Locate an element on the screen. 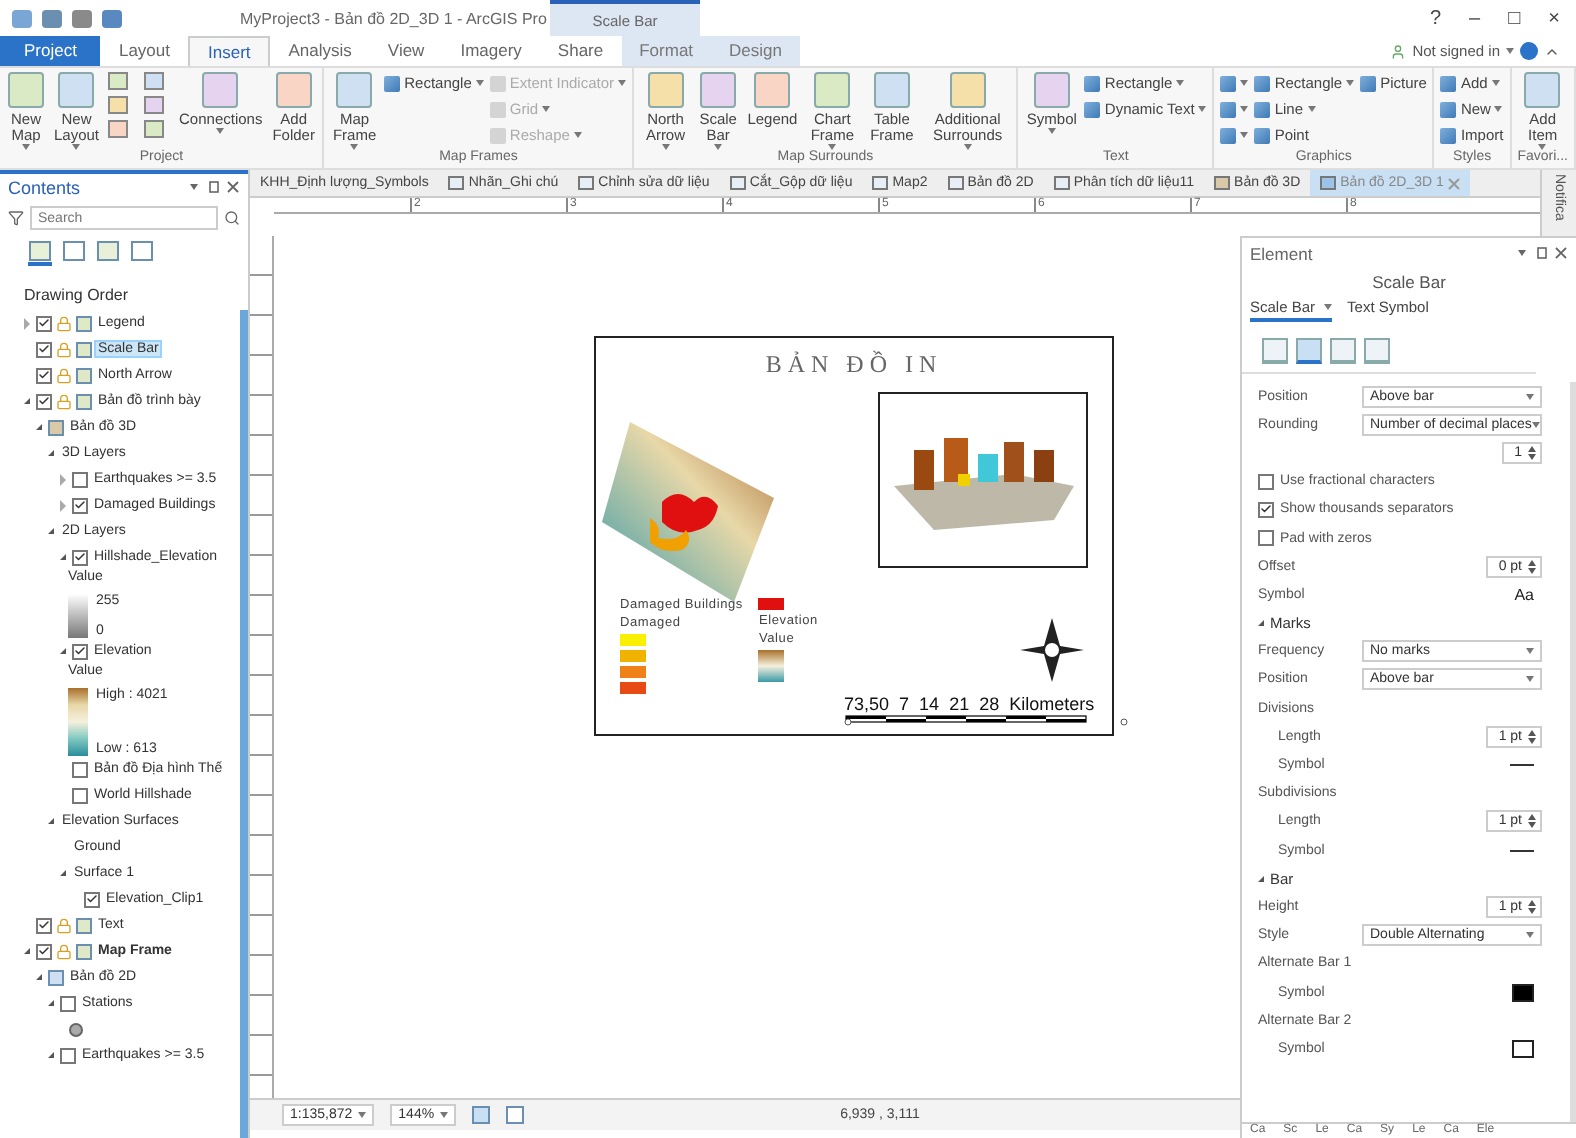 The width and height of the screenshot is (1576, 1138). avatar-icon is located at coordinates (1529, 51).